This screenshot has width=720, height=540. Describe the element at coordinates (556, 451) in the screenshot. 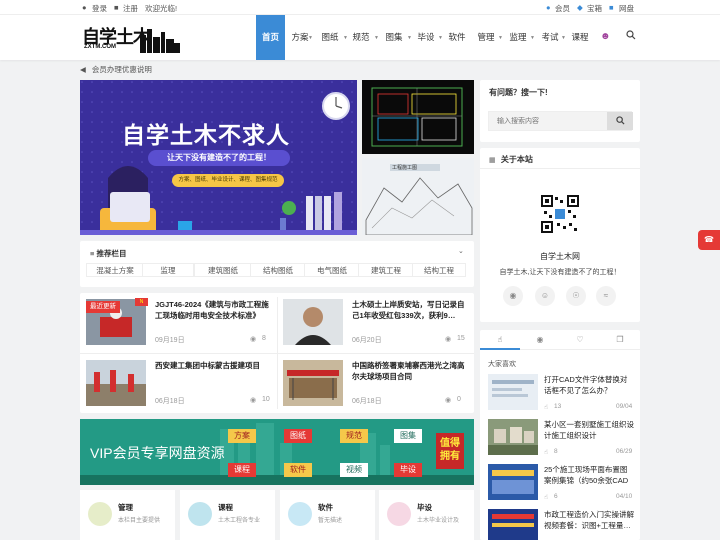

I see `list-item-count: 8` at that location.